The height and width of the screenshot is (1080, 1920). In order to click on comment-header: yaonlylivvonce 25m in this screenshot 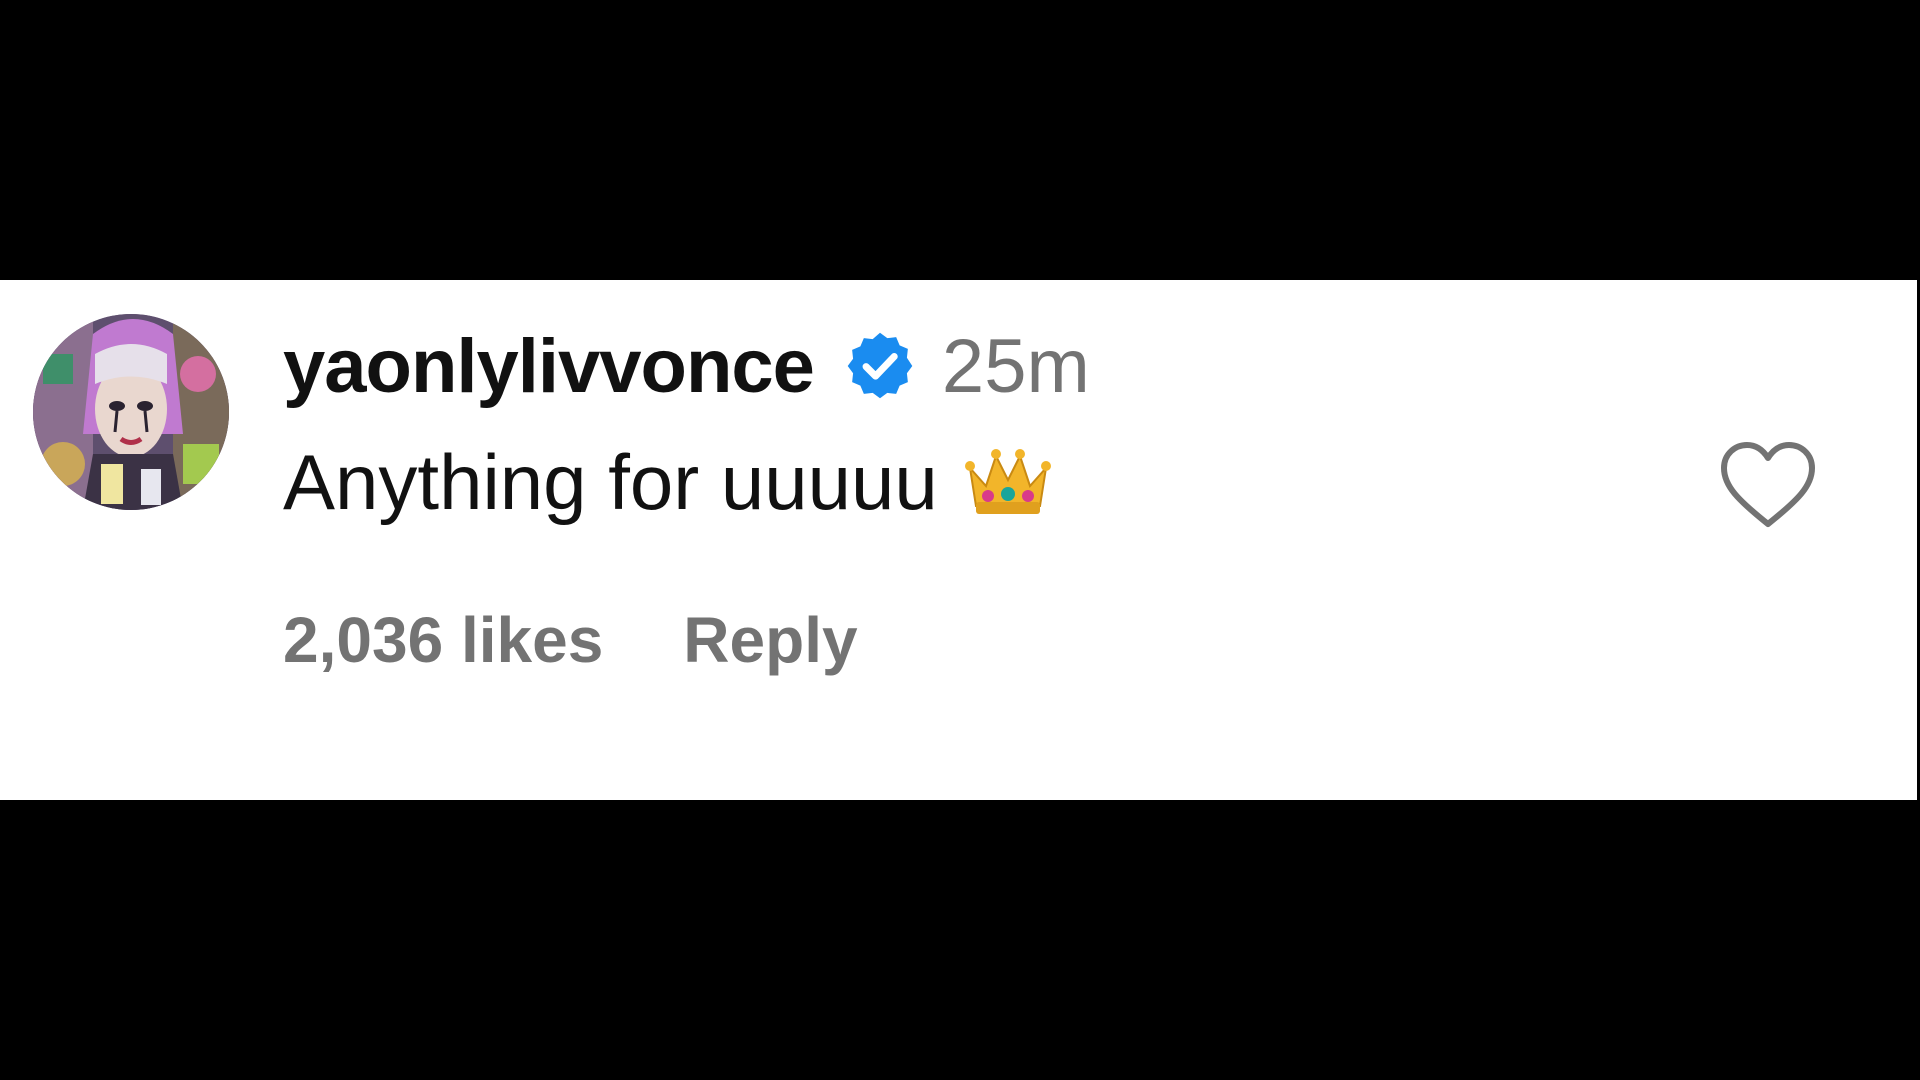, I will do `click(686, 366)`.